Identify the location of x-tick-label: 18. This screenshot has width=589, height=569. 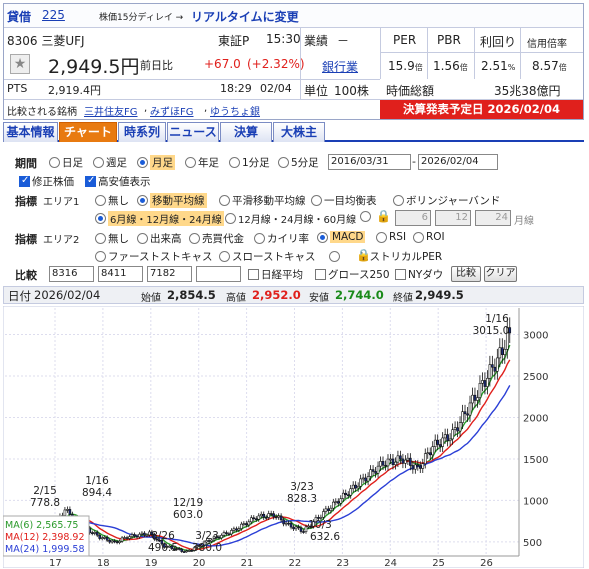
(103, 563).